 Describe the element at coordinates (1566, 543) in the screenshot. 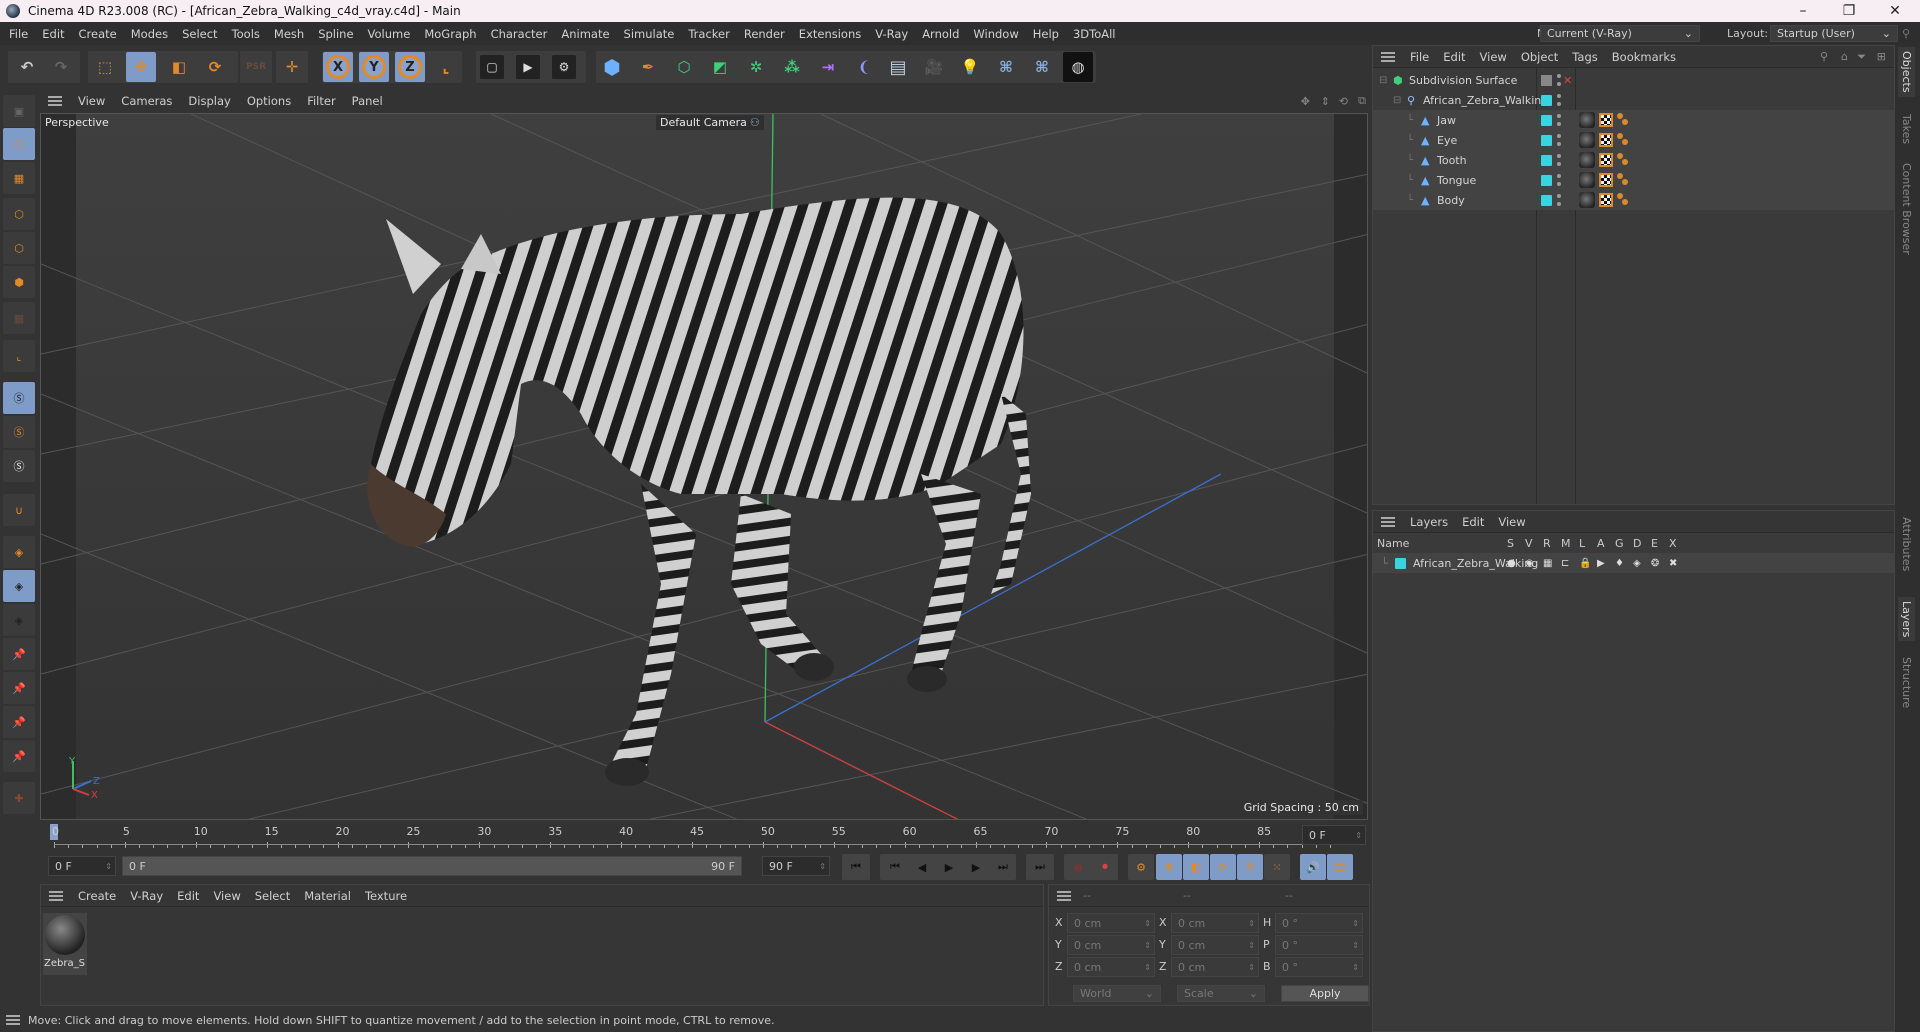

I see `layer-column-header: M` at that location.